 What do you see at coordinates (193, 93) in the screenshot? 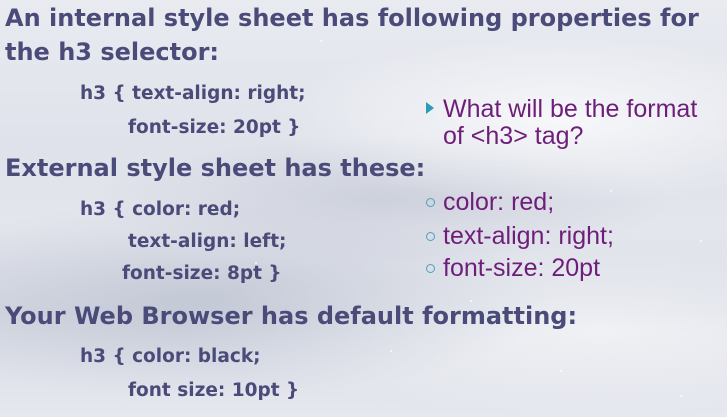
I see `internal-code-line1: h3 { text-align: right;` at bounding box center [193, 93].